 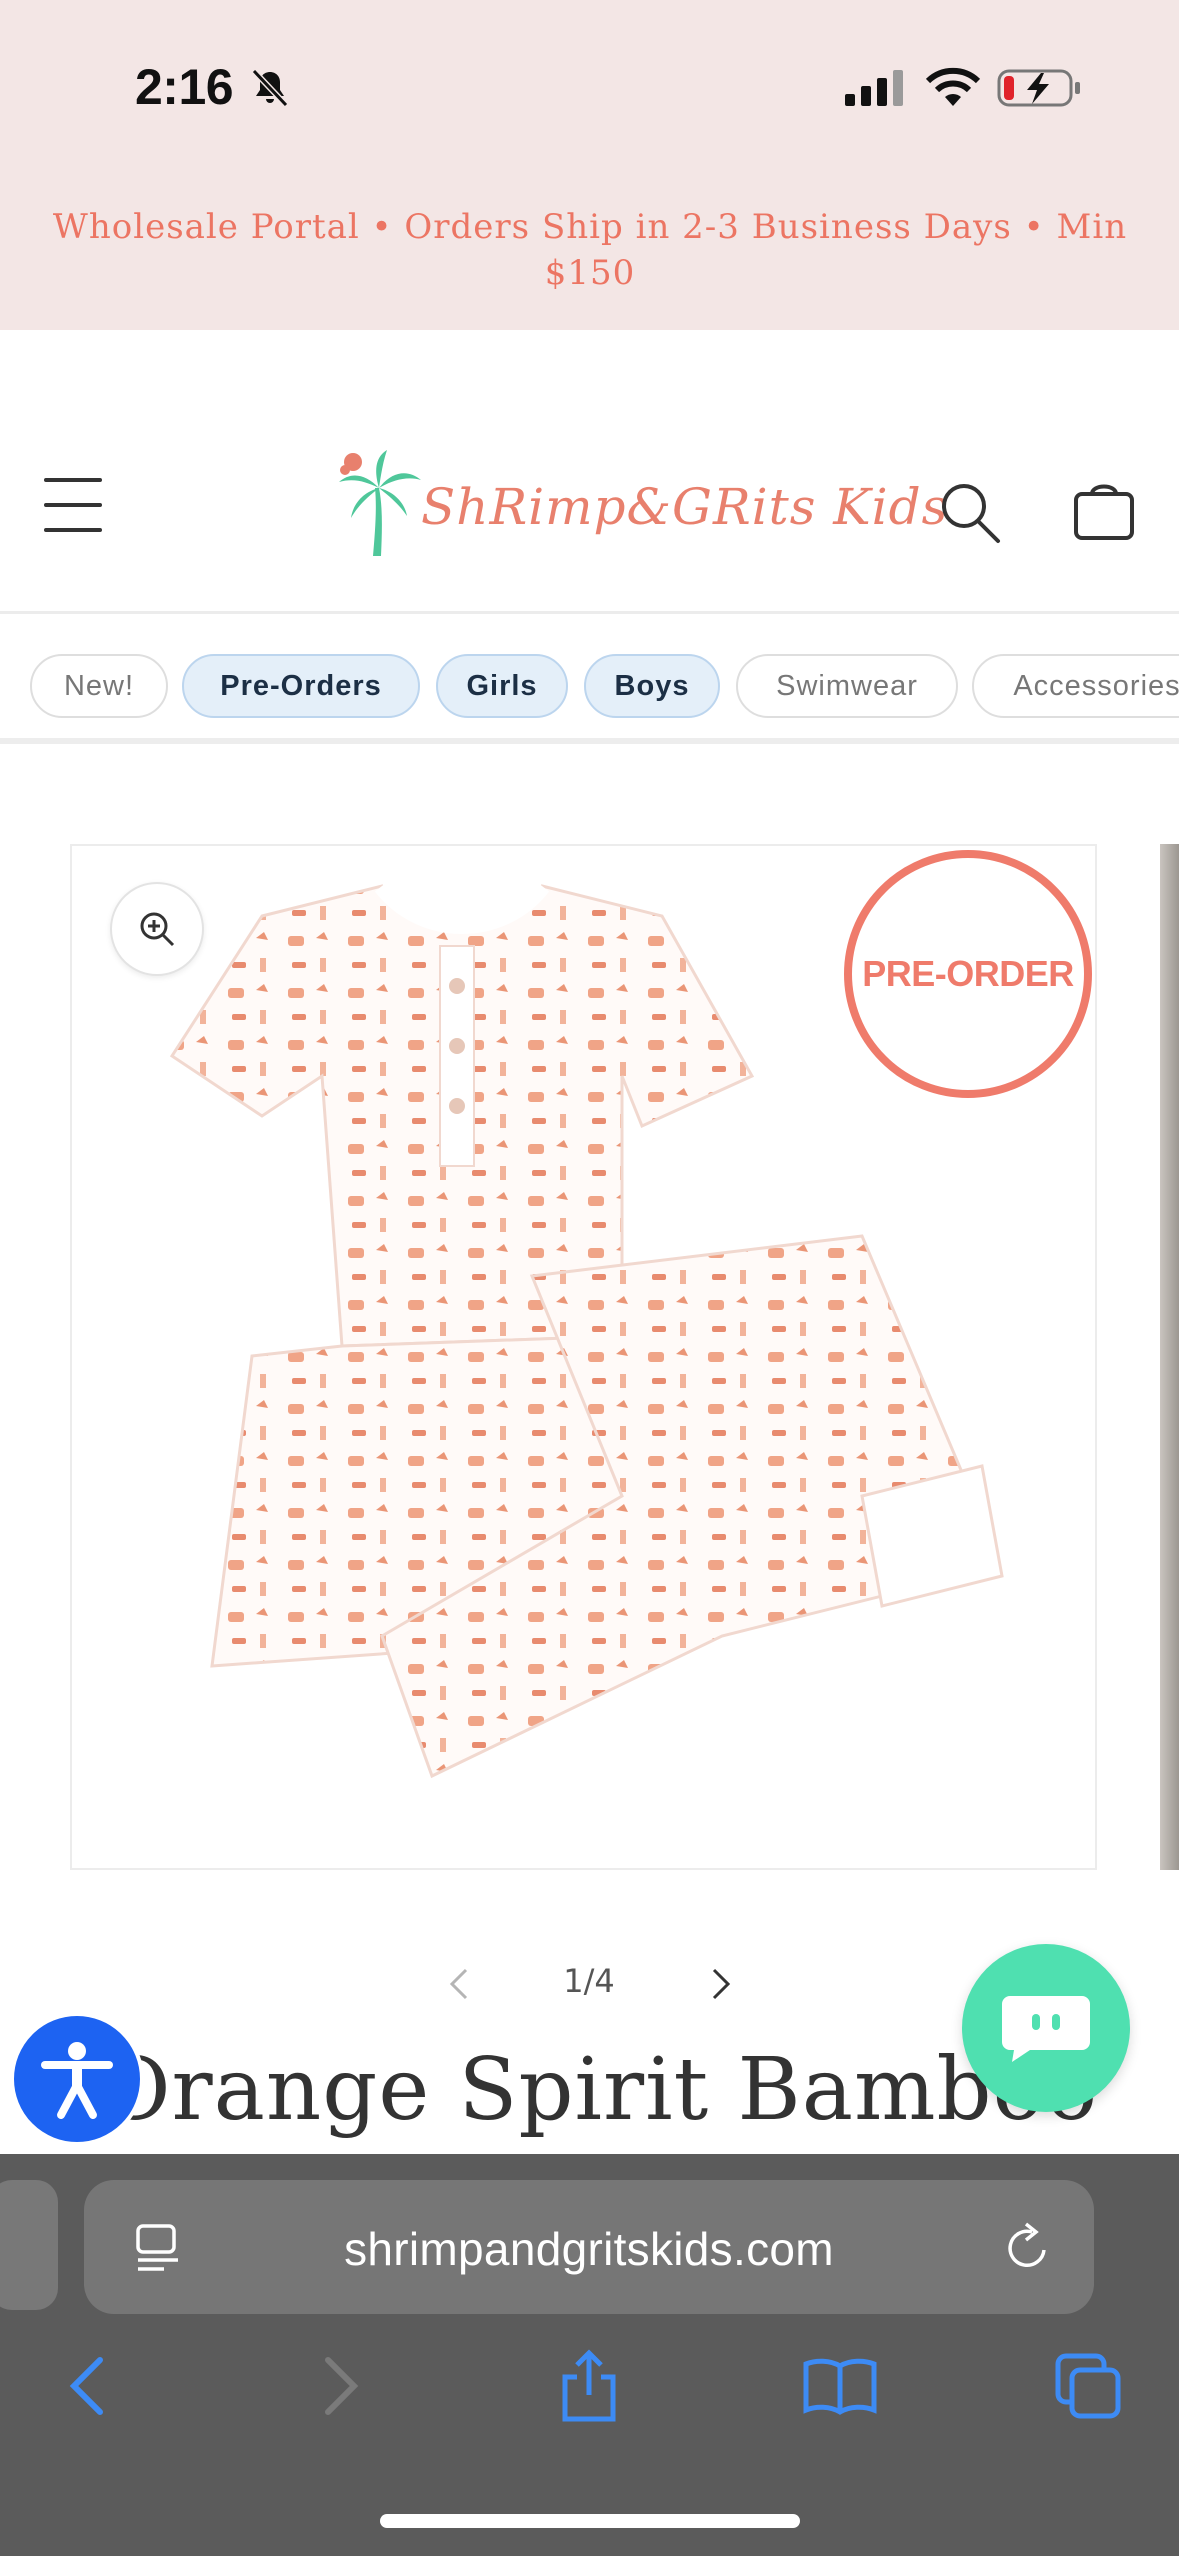 I want to click on next-image-button, so click(x=720, y=1984).